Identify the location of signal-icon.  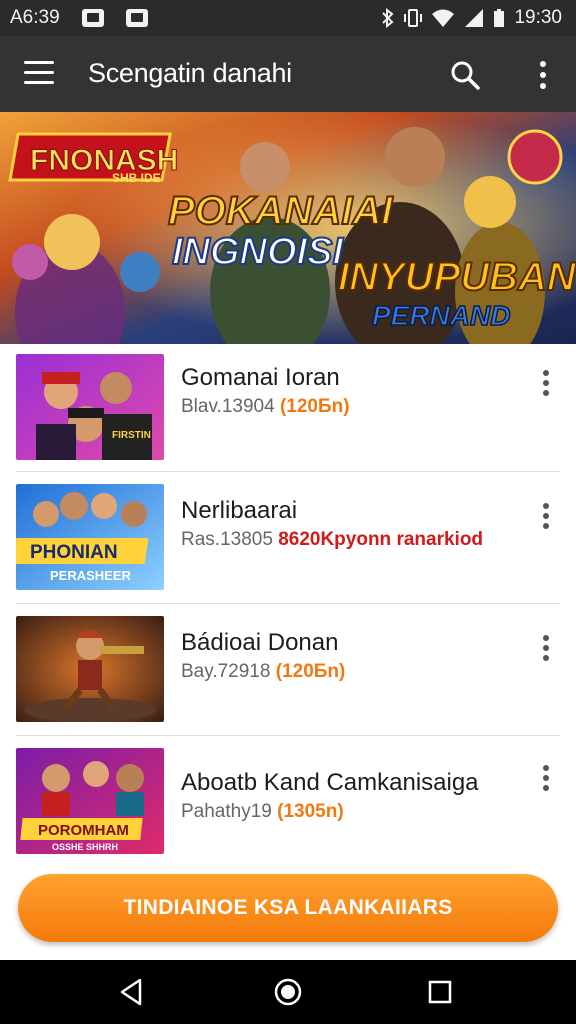
(474, 18).